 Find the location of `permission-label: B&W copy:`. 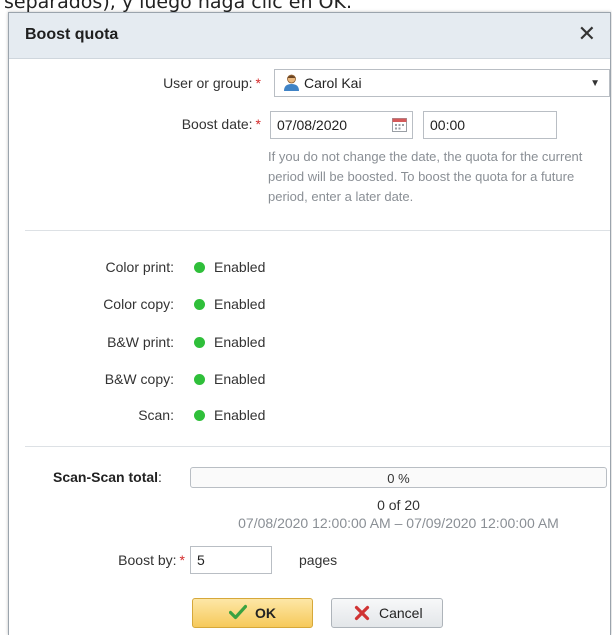

permission-label: B&W copy: is located at coordinates (139, 379).